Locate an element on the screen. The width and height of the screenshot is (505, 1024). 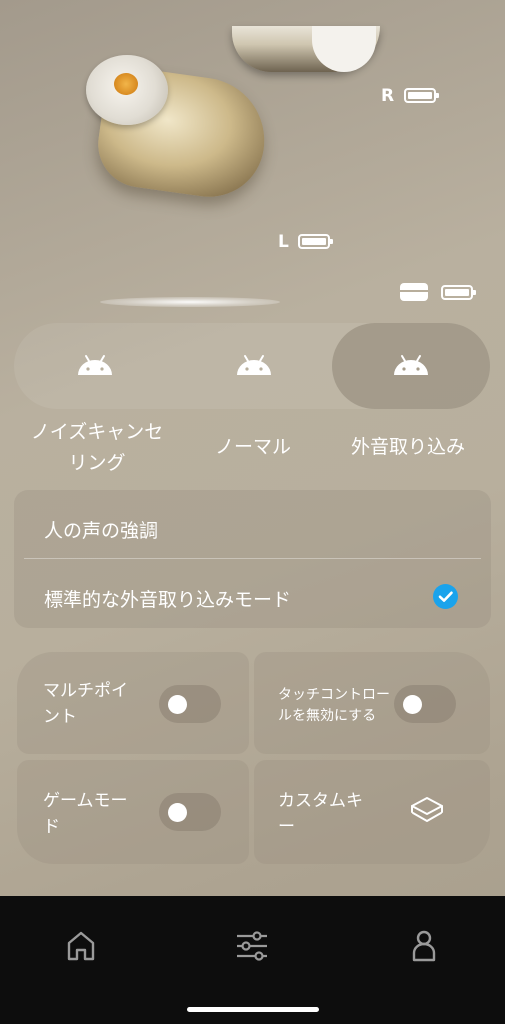
light-glow is located at coordinates (190, 302).